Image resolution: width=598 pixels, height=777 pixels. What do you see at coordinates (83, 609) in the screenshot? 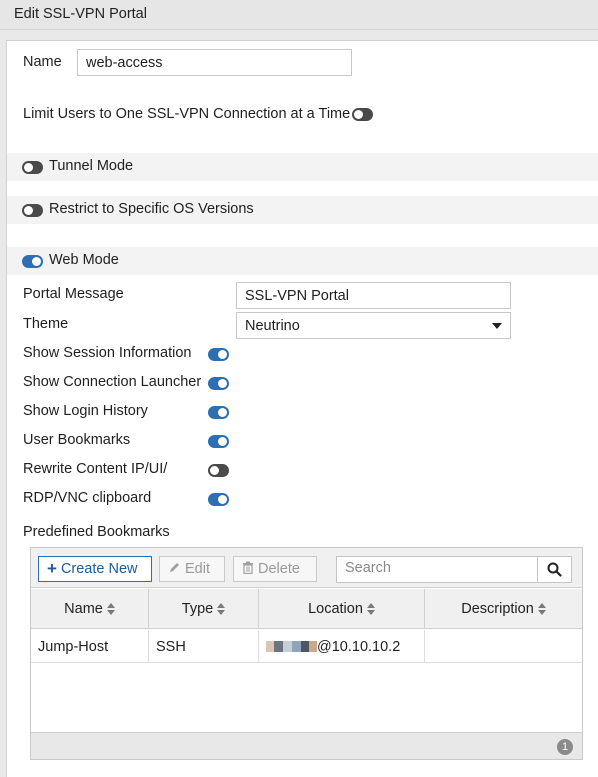
I see `column-name-label: Name` at bounding box center [83, 609].